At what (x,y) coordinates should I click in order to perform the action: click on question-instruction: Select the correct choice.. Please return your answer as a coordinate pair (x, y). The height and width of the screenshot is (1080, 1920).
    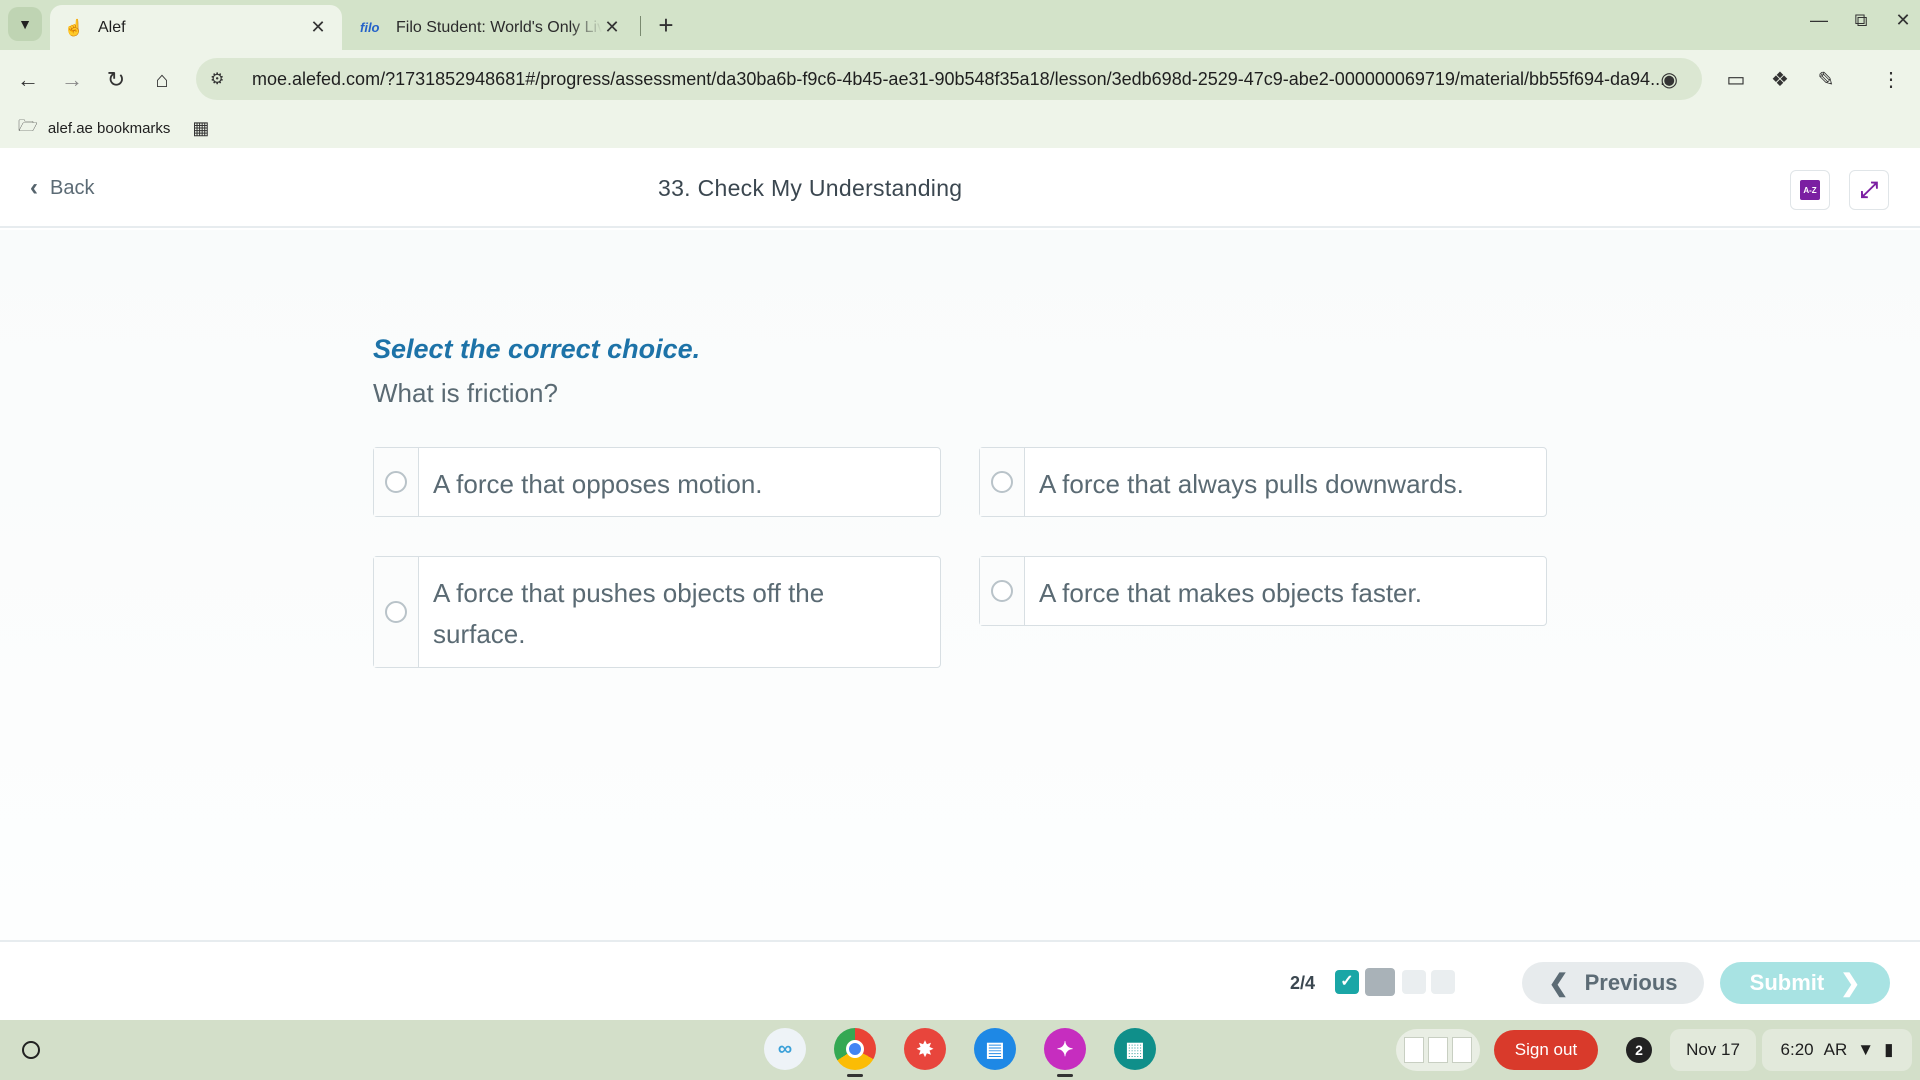
    Looking at the image, I should click on (537, 349).